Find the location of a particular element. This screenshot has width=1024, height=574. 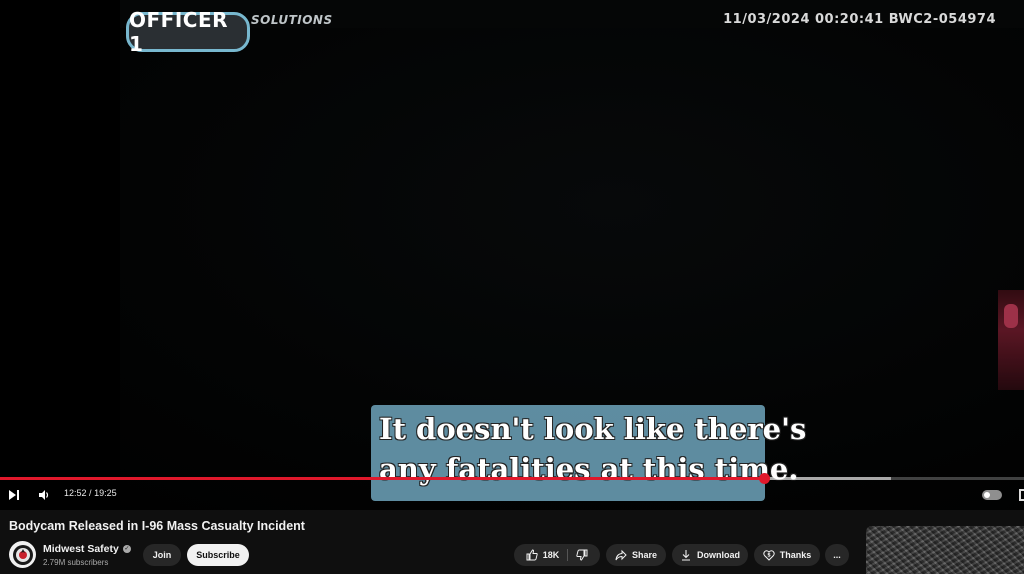

next-button is located at coordinates (14, 495).